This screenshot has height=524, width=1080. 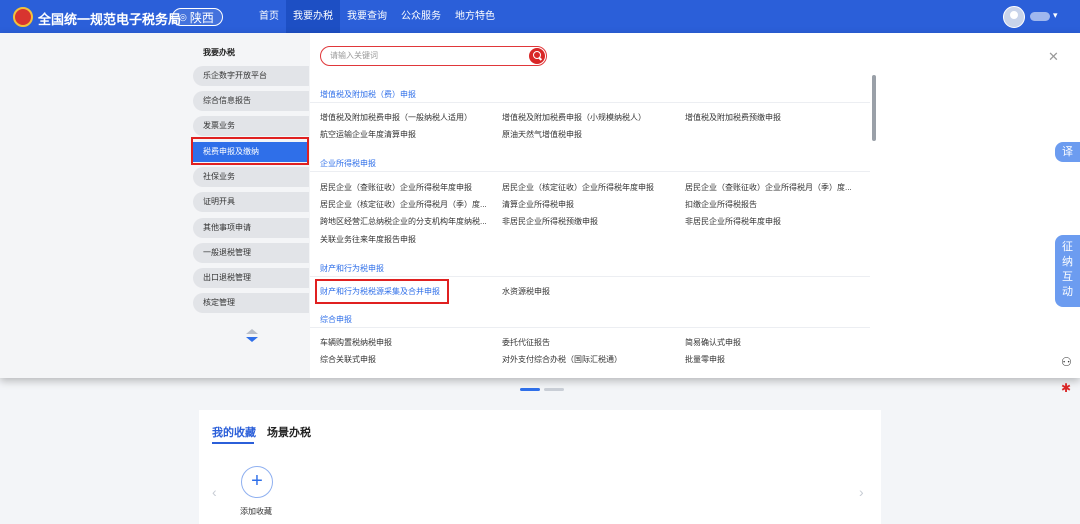 I want to click on service-link: 居民企业（查账征收）企业所得税年度申报, so click(x=396, y=187).